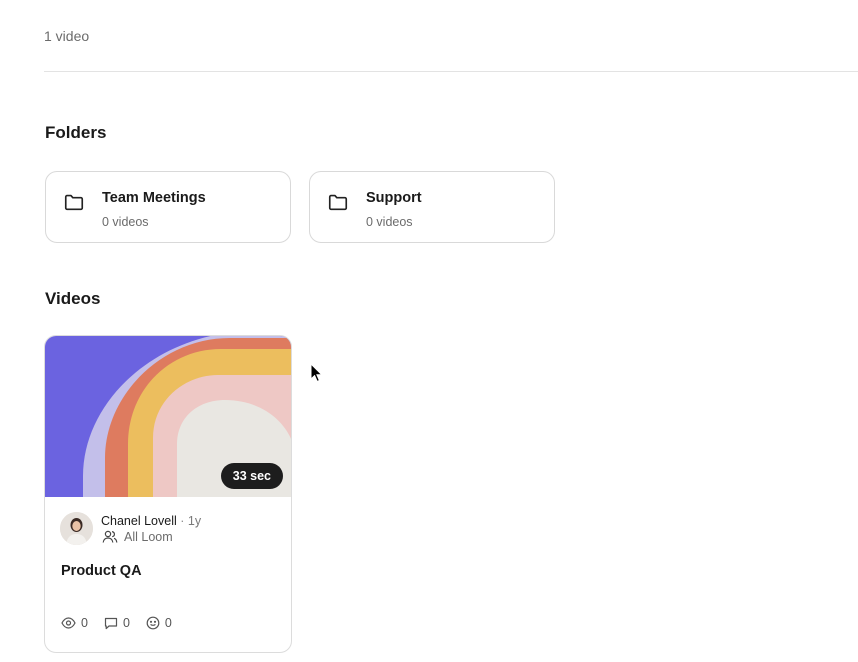 The image size is (858, 662). I want to click on comments-count: 0, so click(126, 623).